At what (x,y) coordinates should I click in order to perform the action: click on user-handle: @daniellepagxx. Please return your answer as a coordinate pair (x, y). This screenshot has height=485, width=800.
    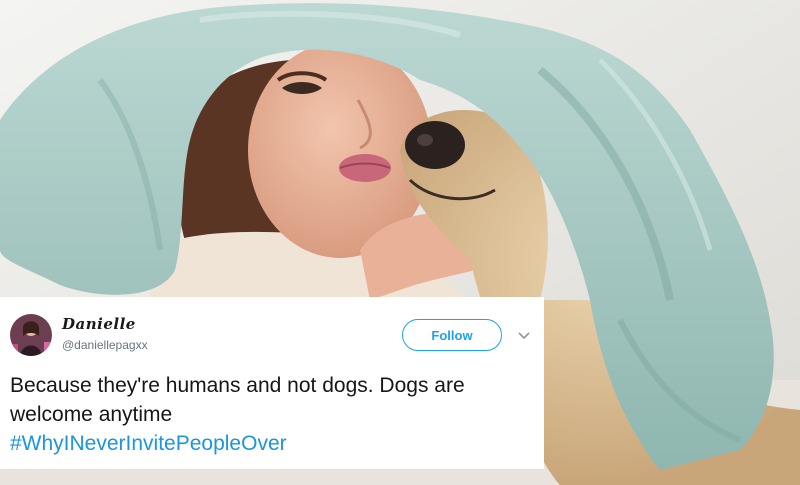
    Looking at the image, I should click on (105, 345).